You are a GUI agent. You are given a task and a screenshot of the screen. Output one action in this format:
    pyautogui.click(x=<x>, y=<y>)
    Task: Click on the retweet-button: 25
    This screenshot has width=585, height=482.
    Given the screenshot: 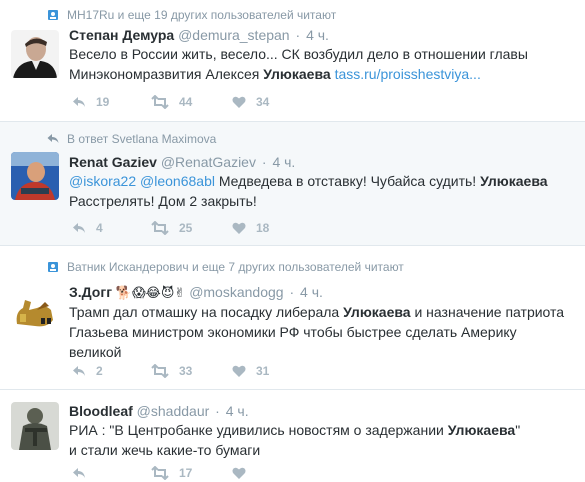 What is the action you would take?
    pyautogui.click(x=171, y=228)
    